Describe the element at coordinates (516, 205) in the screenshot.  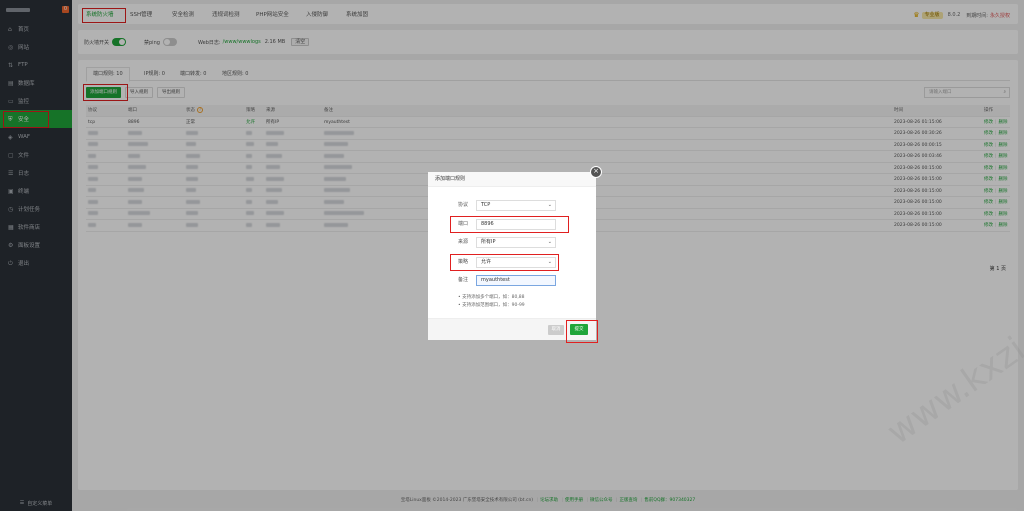
I see `protocol-select: TCP ⌄` at that location.